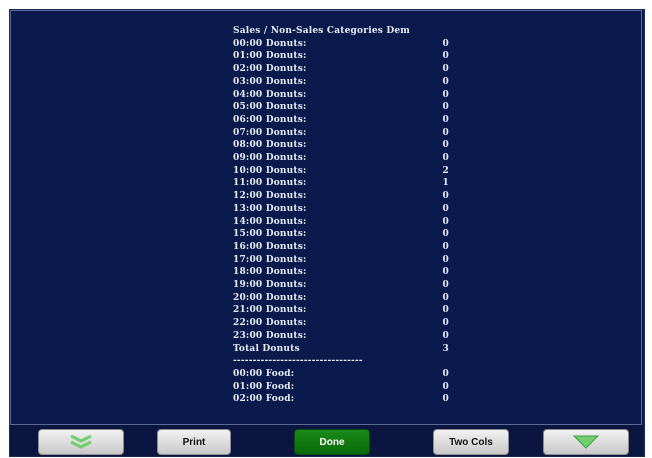  What do you see at coordinates (270, 81) in the screenshot?
I see `donut-row-label: 03:00 Donuts:` at bounding box center [270, 81].